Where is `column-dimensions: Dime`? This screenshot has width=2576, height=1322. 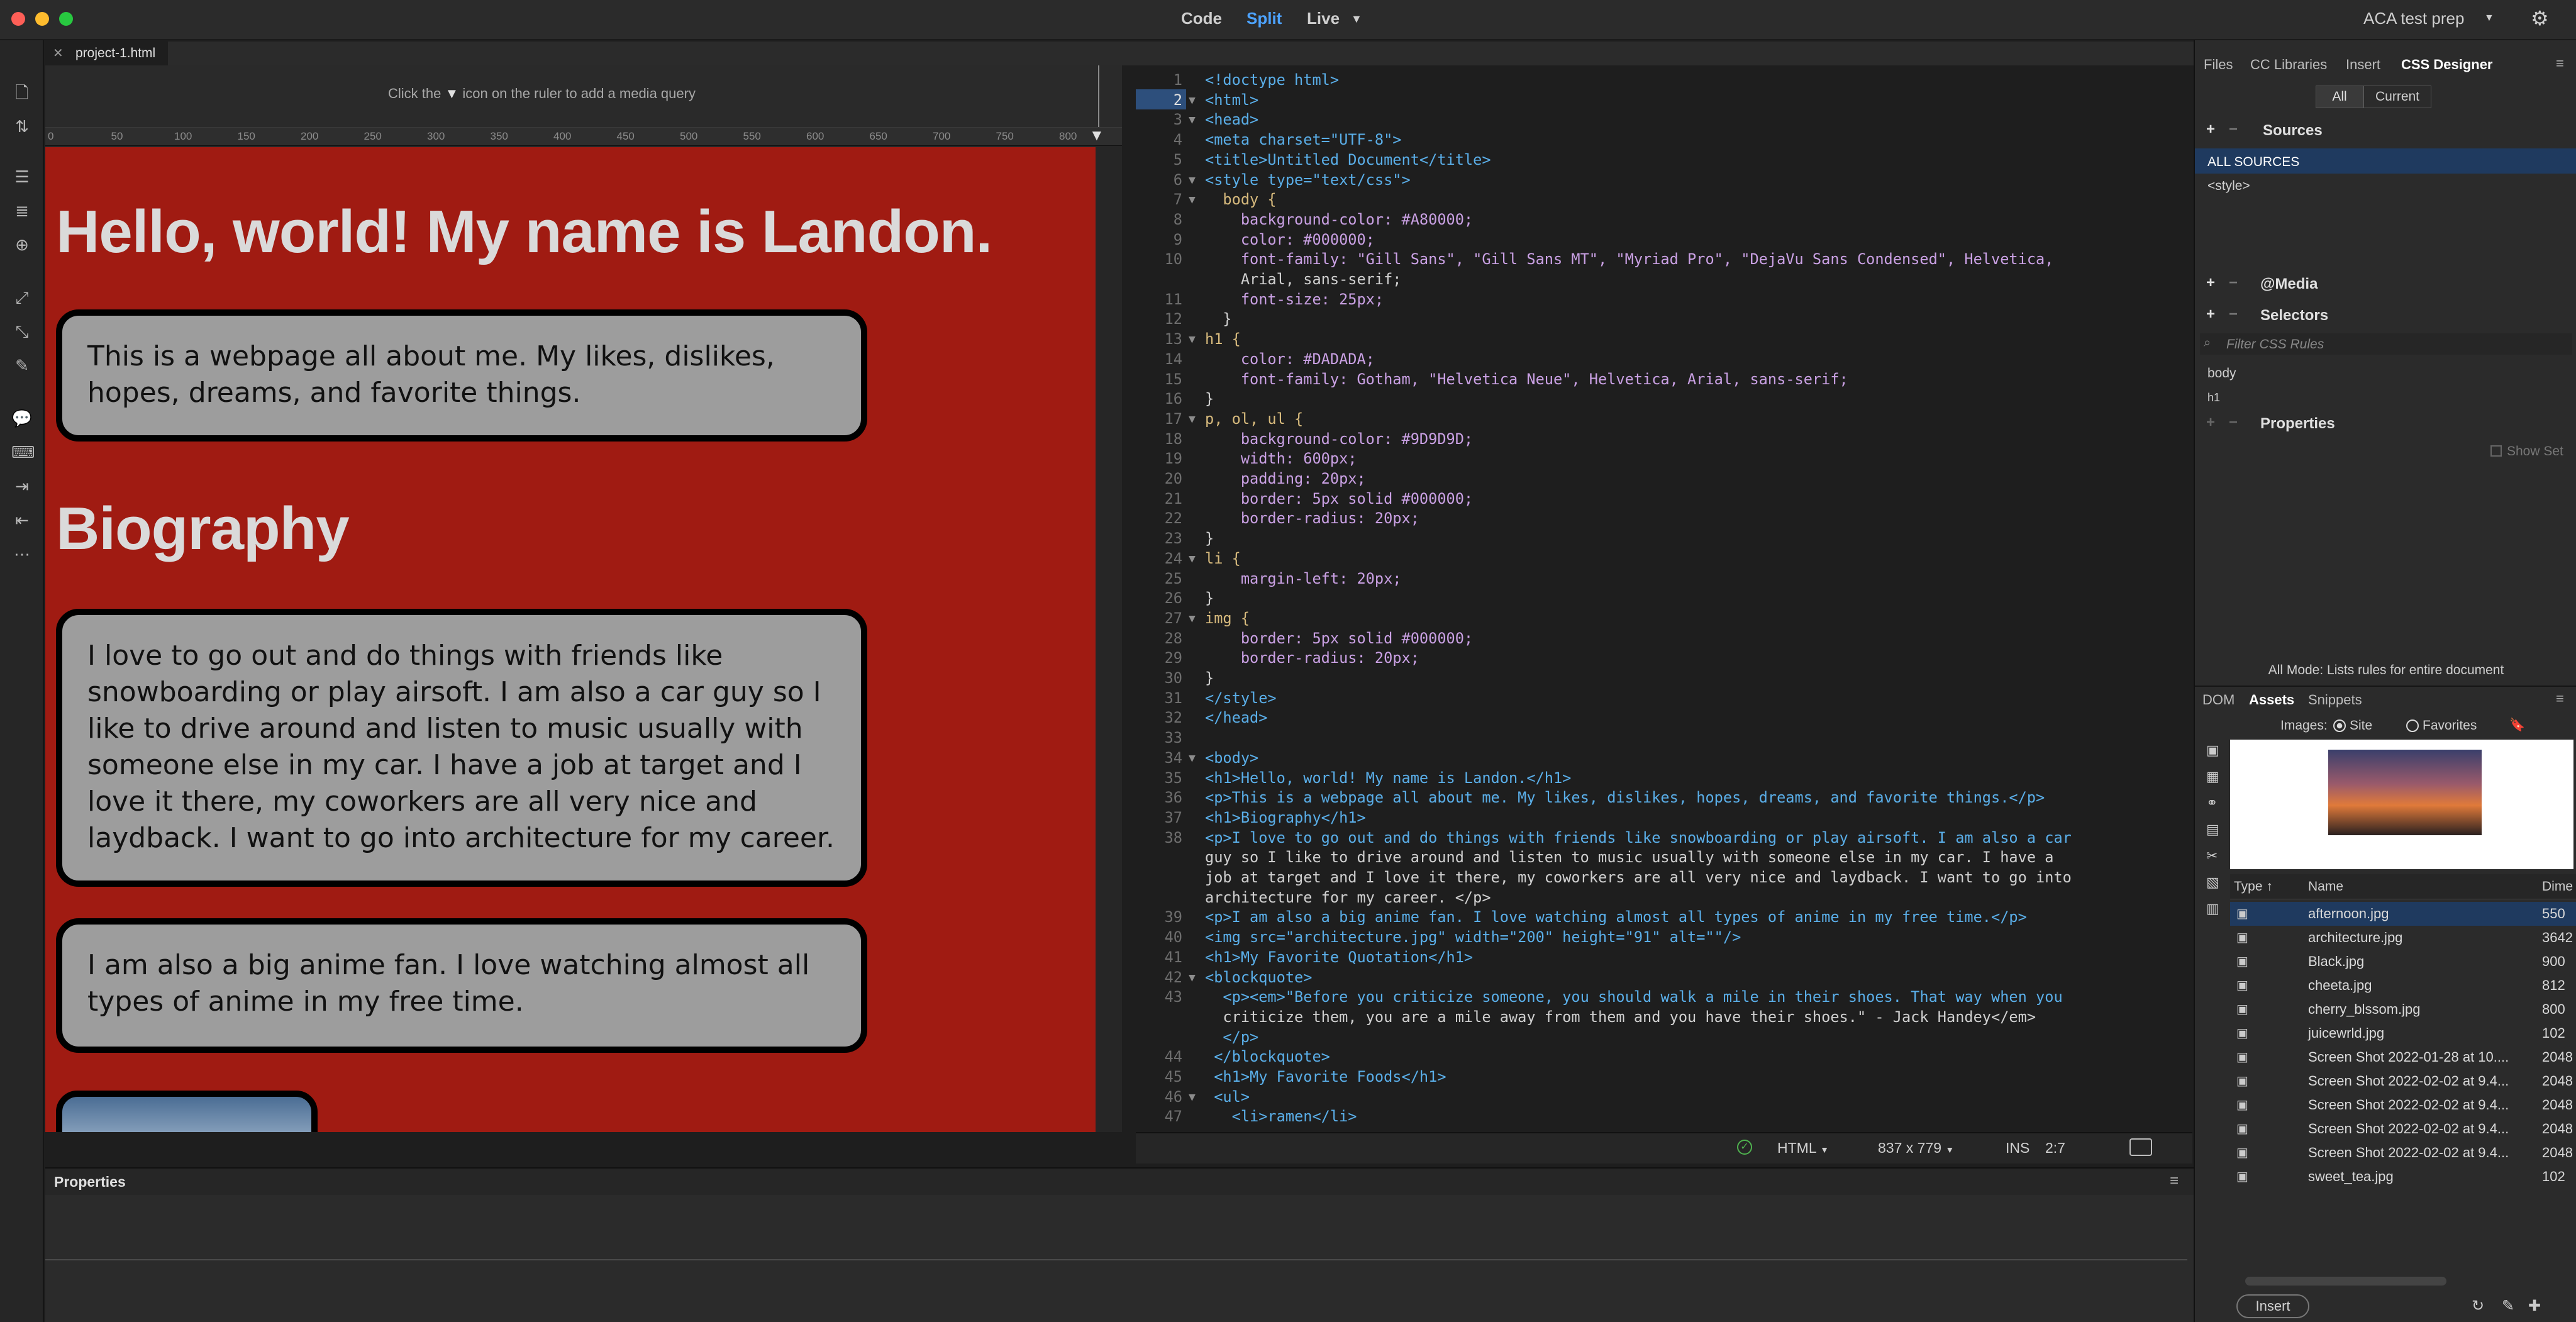
column-dimensions: Dime is located at coordinates (2557, 886).